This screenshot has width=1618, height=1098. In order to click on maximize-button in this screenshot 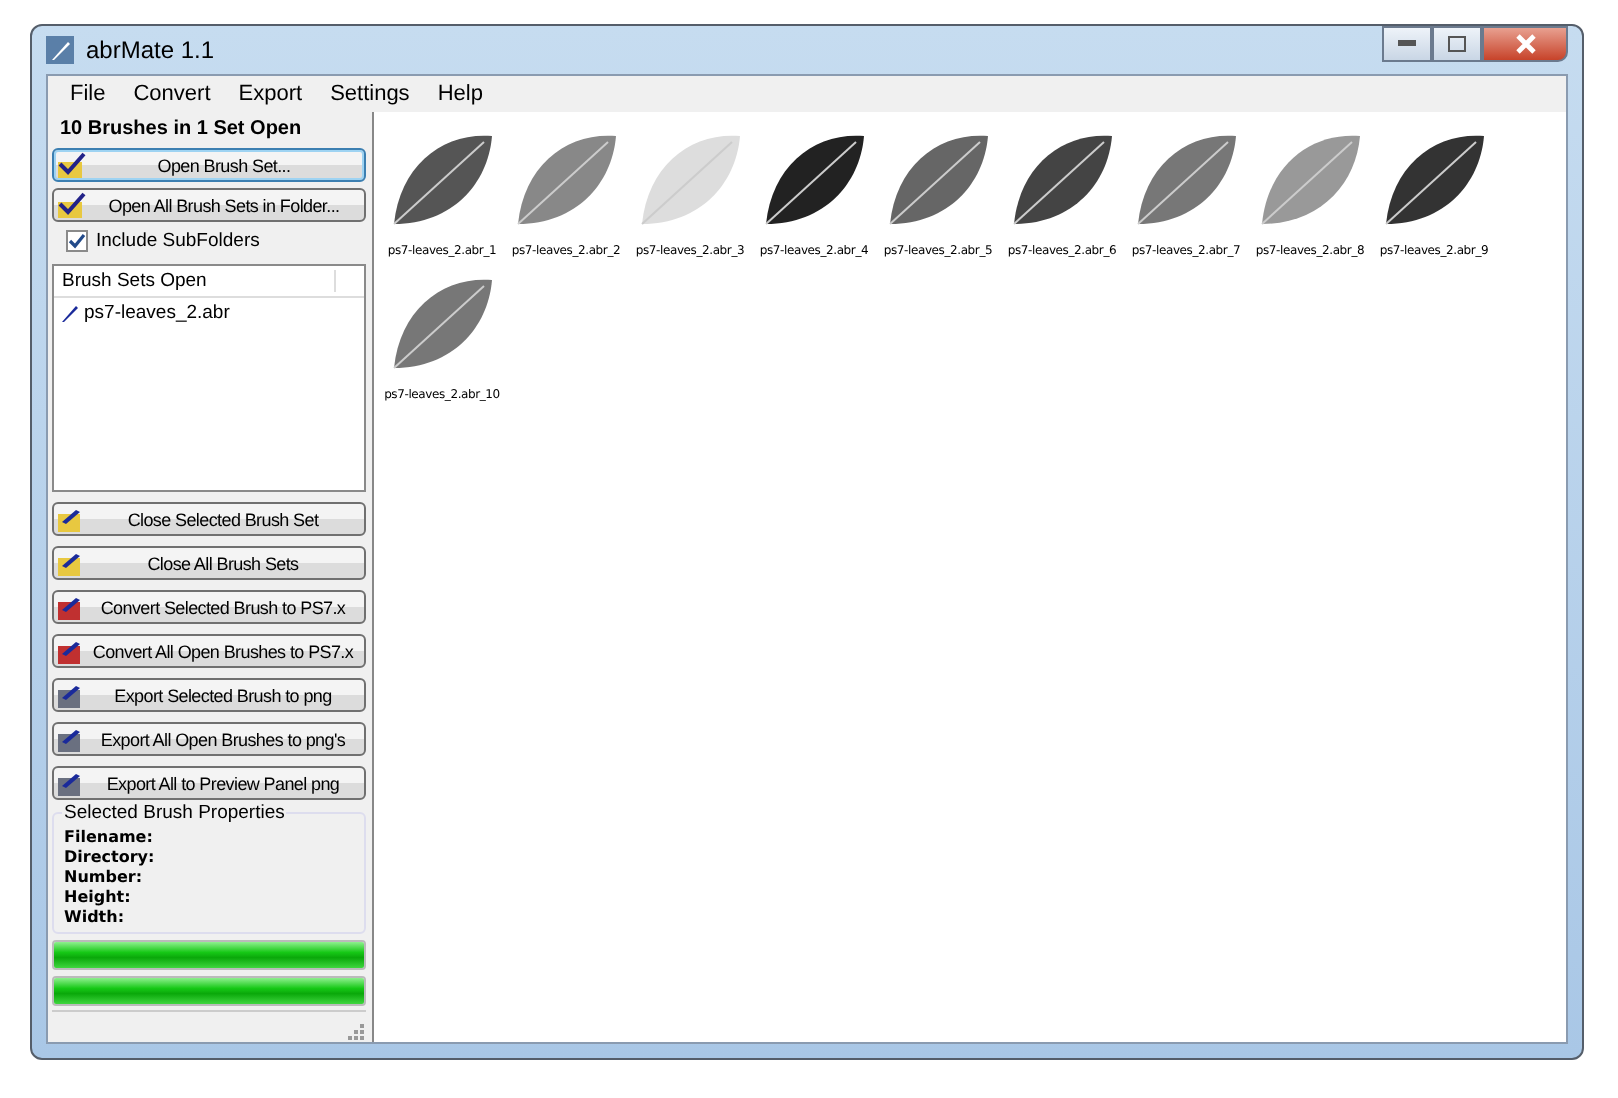, I will do `click(1457, 44)`.